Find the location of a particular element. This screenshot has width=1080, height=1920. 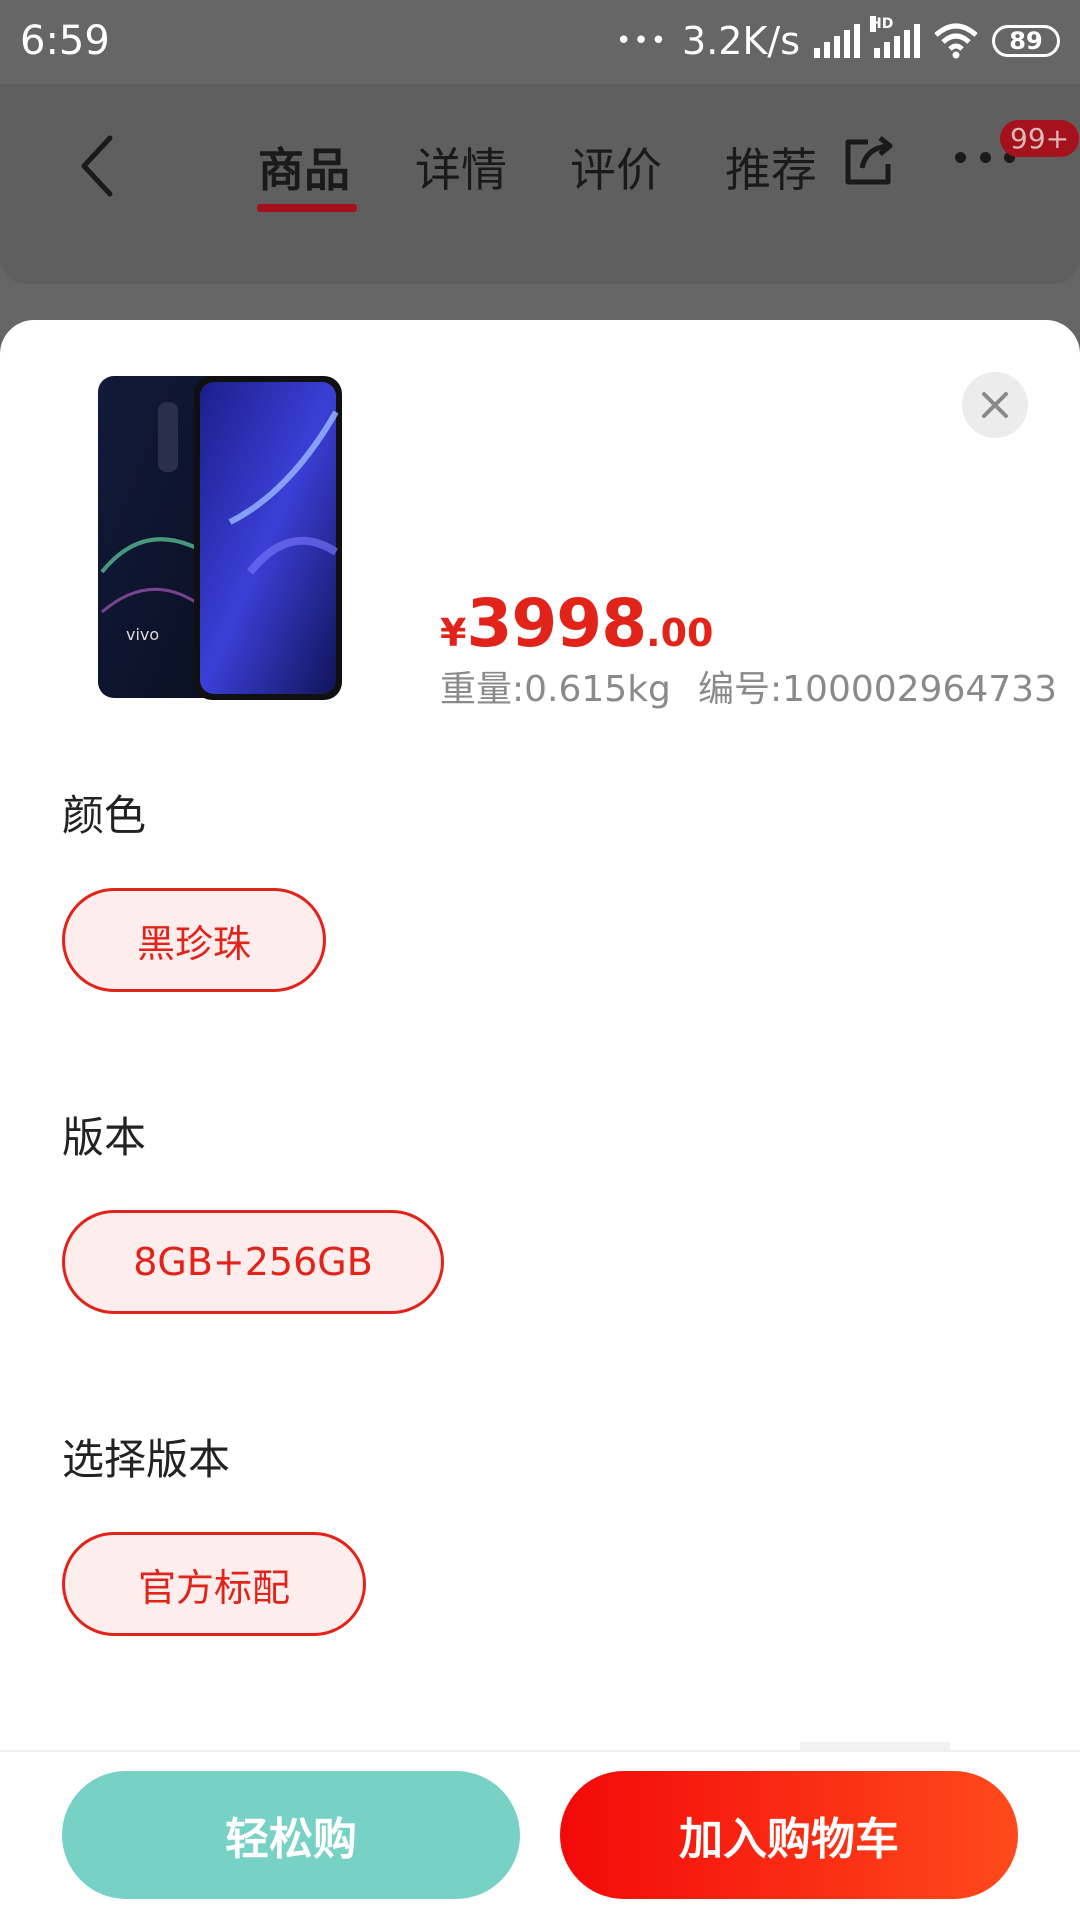

close-icon is located at coordinates (995, 405).